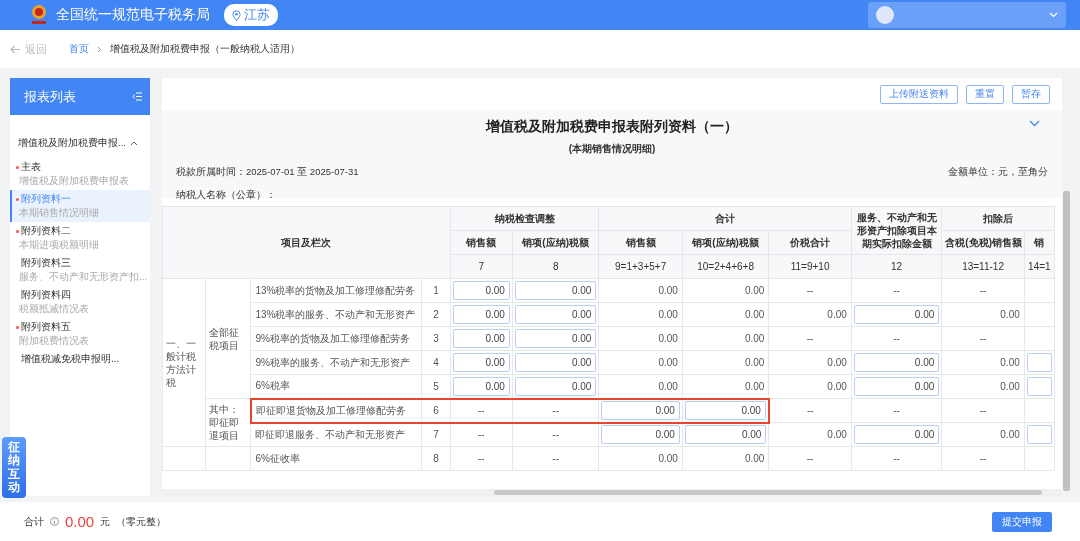 The width and height of the screenshot is (1080, 541). I want to click on form-subtitle: (本期销售情况明细), so click(612, 149).